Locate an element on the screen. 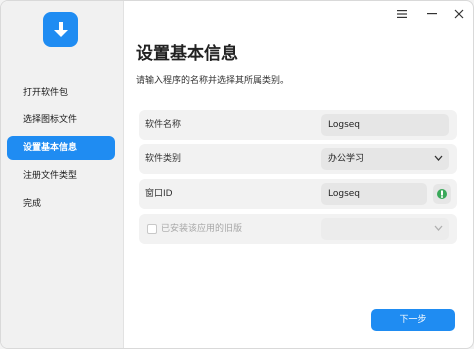 Image resolution: width=474 pixels, height=349 pixels. sidebar-item-select-icon: 选择图标文件 is located at coordinates (61, 120).